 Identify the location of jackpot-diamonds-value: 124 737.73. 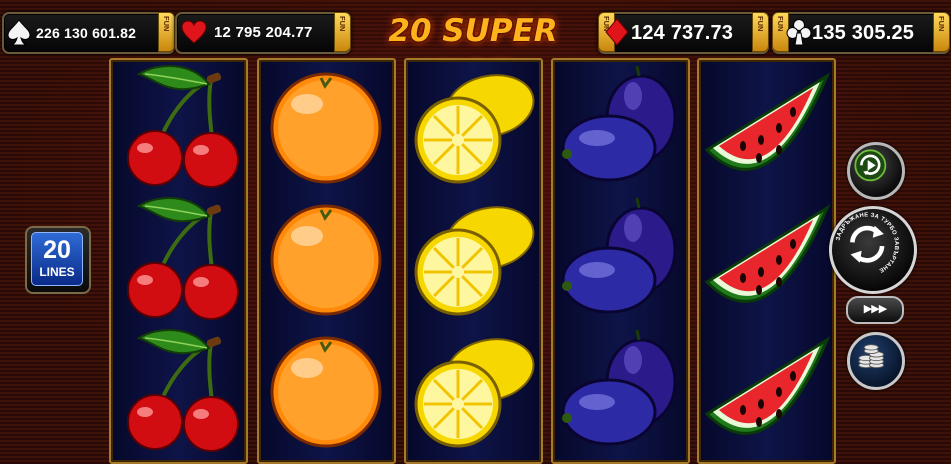
(682, 33).